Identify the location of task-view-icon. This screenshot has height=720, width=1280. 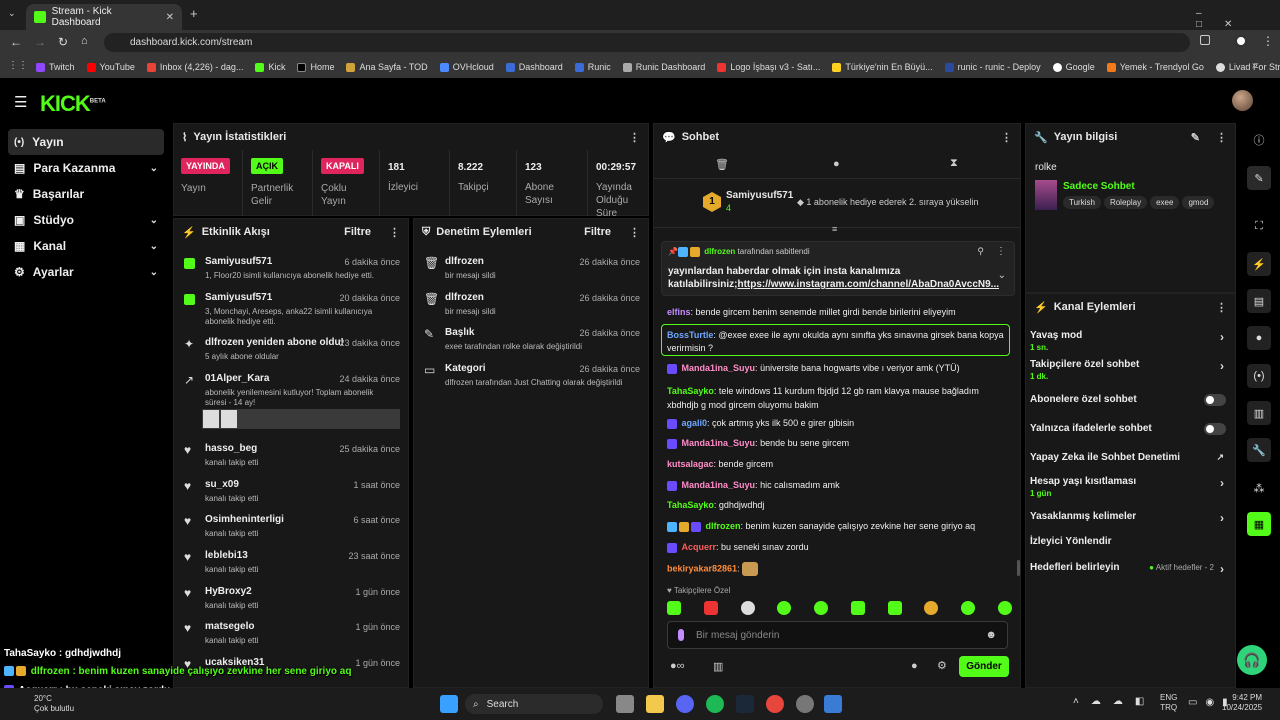
(625, 704).